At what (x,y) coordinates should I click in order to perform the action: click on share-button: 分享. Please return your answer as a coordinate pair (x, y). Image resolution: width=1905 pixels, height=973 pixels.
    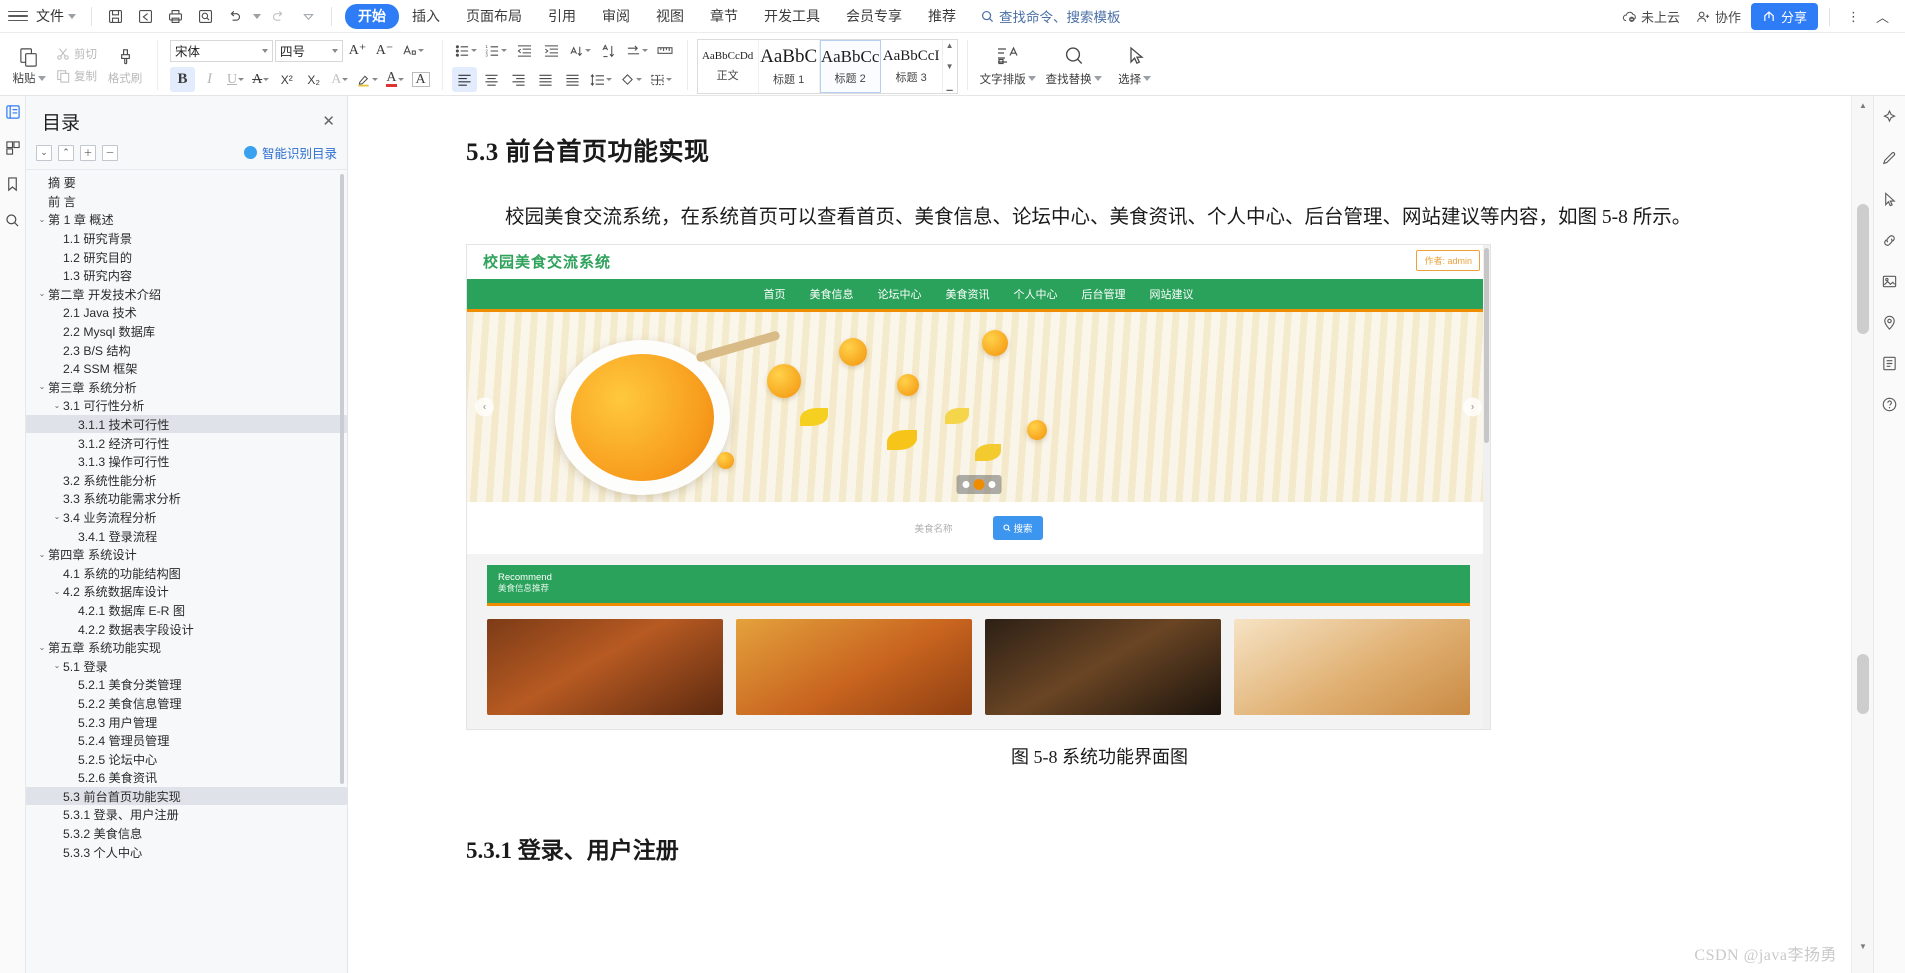
    Looking at the image, I should click on (1784, 16).